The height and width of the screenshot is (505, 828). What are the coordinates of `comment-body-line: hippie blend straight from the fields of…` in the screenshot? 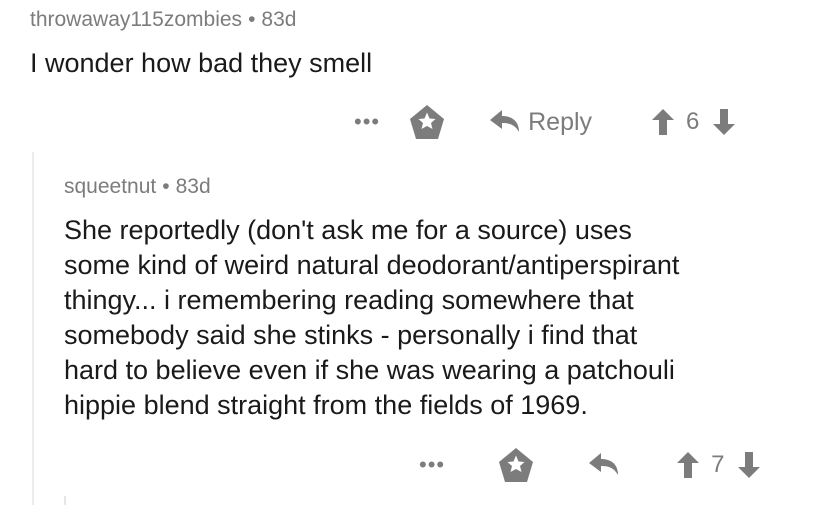 It's located at (326, 405).